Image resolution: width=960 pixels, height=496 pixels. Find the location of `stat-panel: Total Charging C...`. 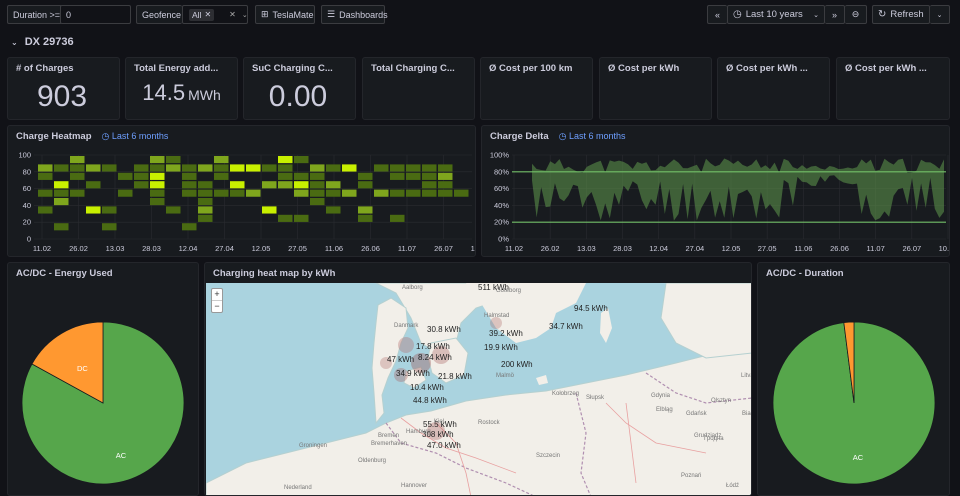

stat-panel: Total Charging C... is located at coordinates (418, 88).